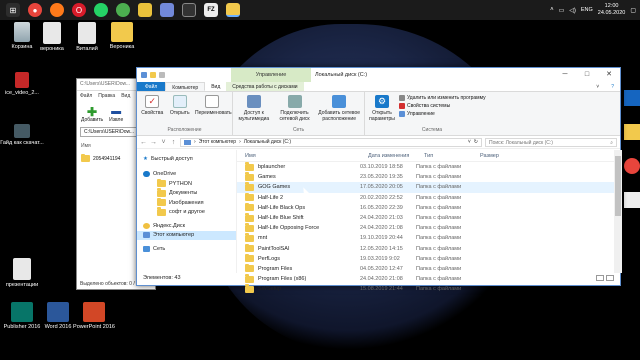  Describe the element at coordinates (189, 10) in the screenshot. I see `terminal-icon` at that location.